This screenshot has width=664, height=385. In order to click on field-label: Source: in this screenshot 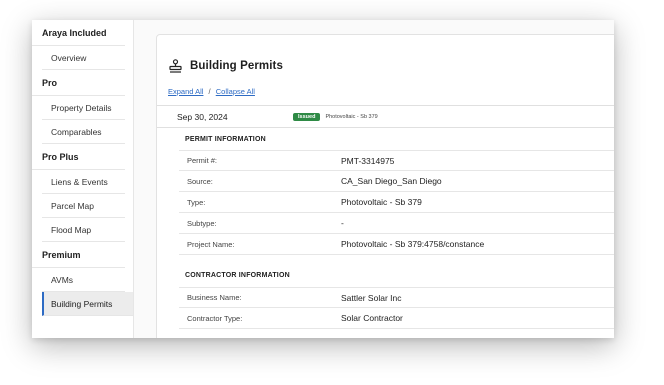, I will do `click(200, 181)`.